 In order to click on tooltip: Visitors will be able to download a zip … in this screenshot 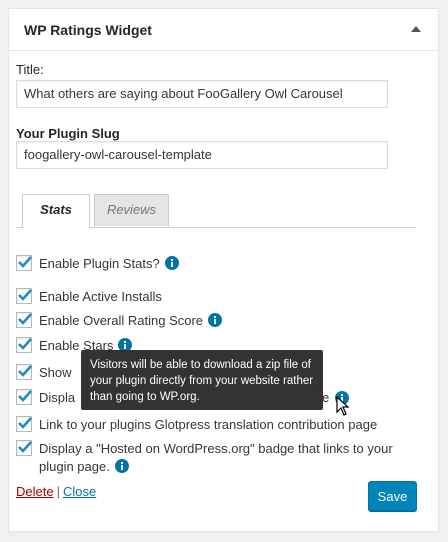, I will do `click(202, 380)`.